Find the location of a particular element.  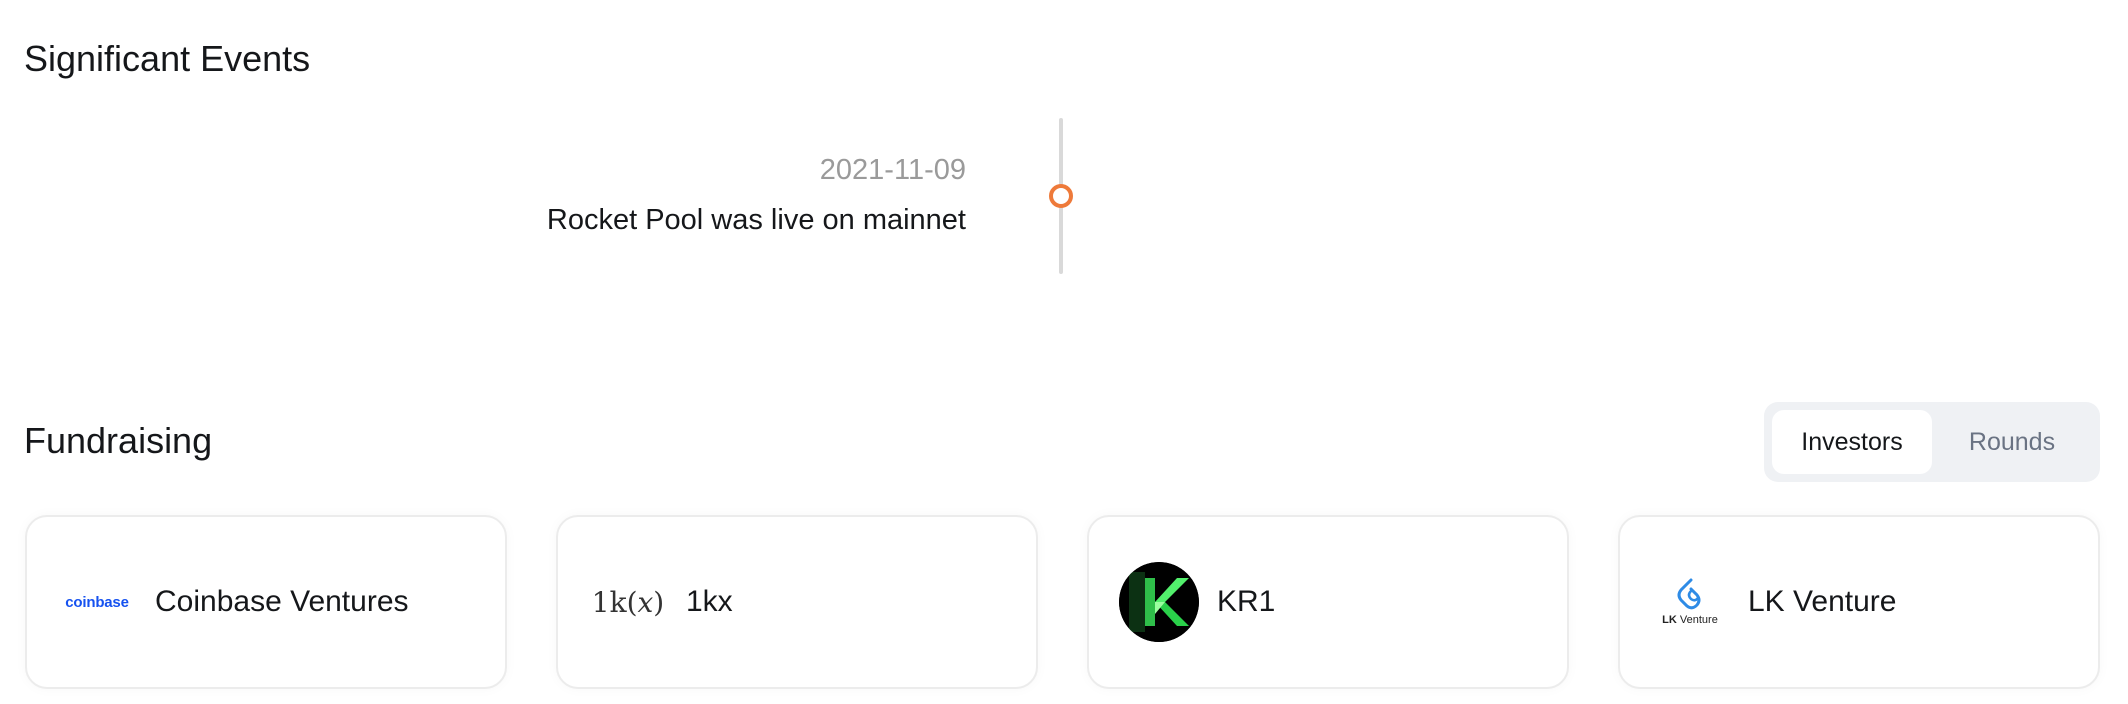

investor-card-coinbase-ventures: coinbase Coinbase Ventures is located at coordinates (266, 602).